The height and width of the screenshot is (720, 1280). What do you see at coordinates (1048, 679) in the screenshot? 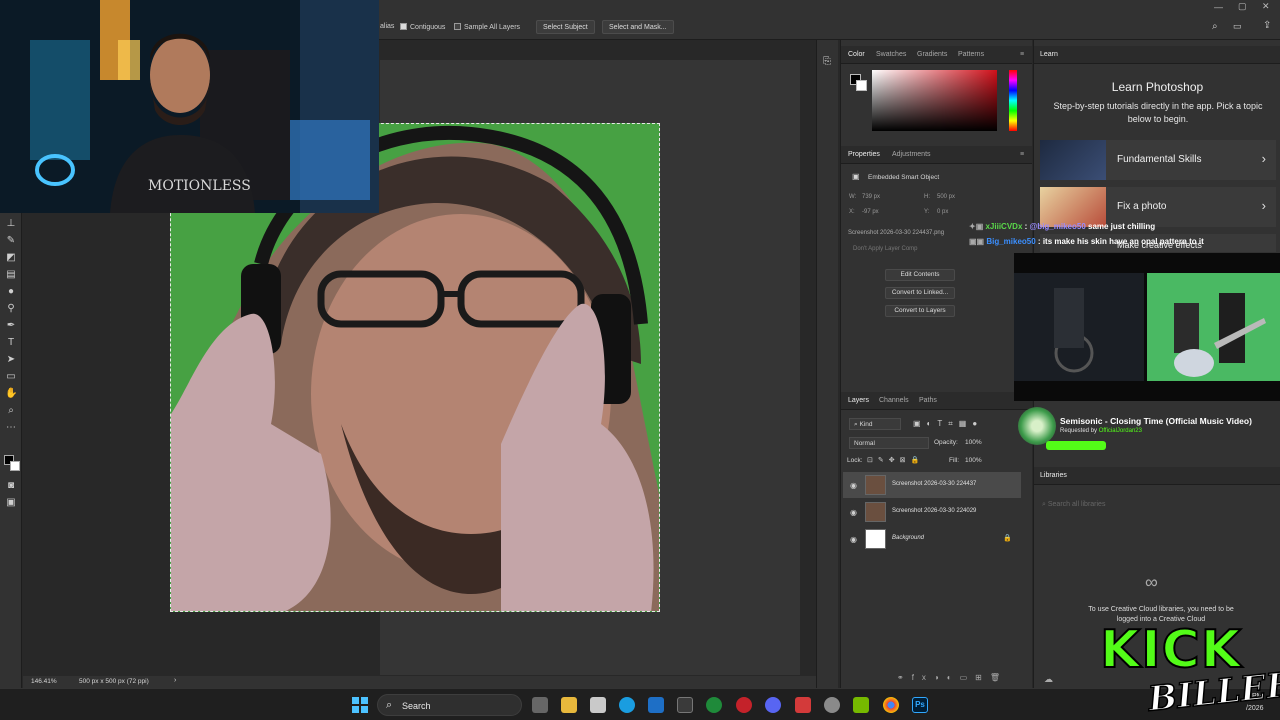
I see `cloud-sync-icon: ☁` at bounding box center [1048, 679].